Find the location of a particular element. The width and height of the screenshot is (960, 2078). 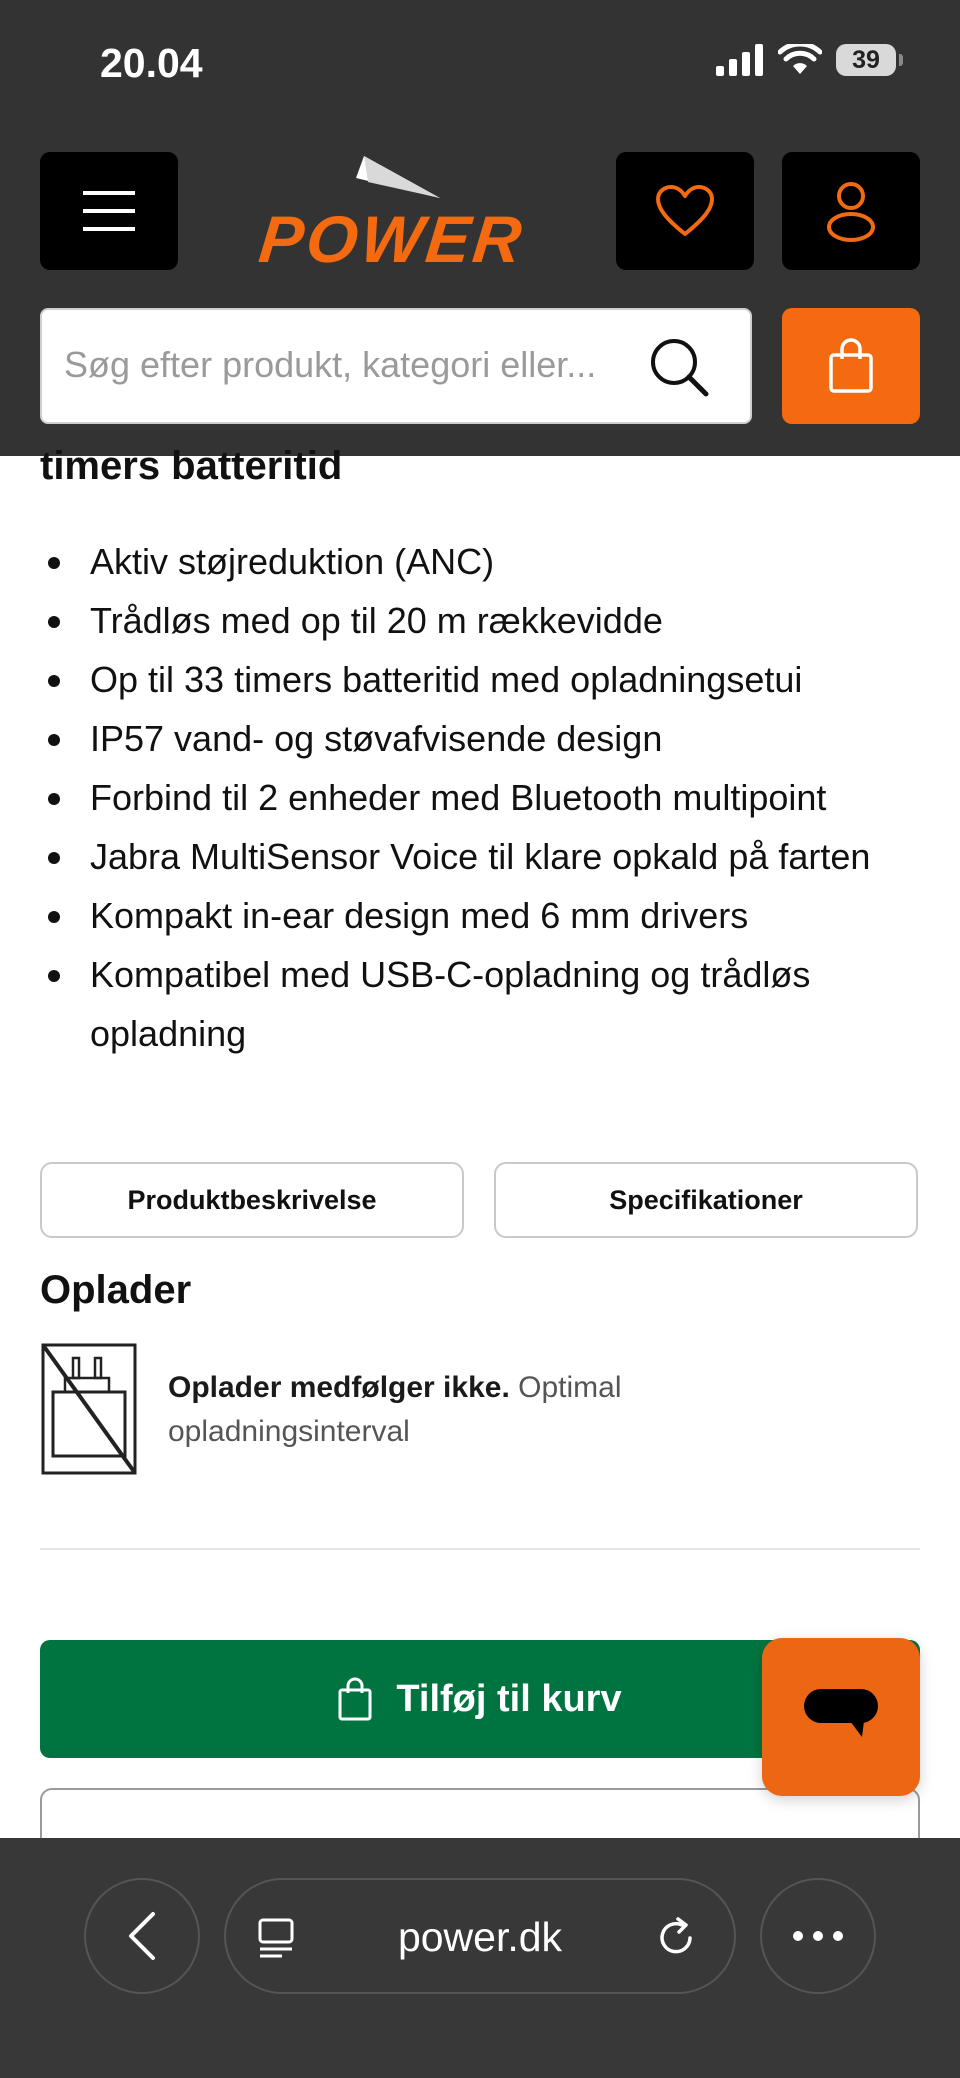

chat-button is located at coordinates (841, 1717).